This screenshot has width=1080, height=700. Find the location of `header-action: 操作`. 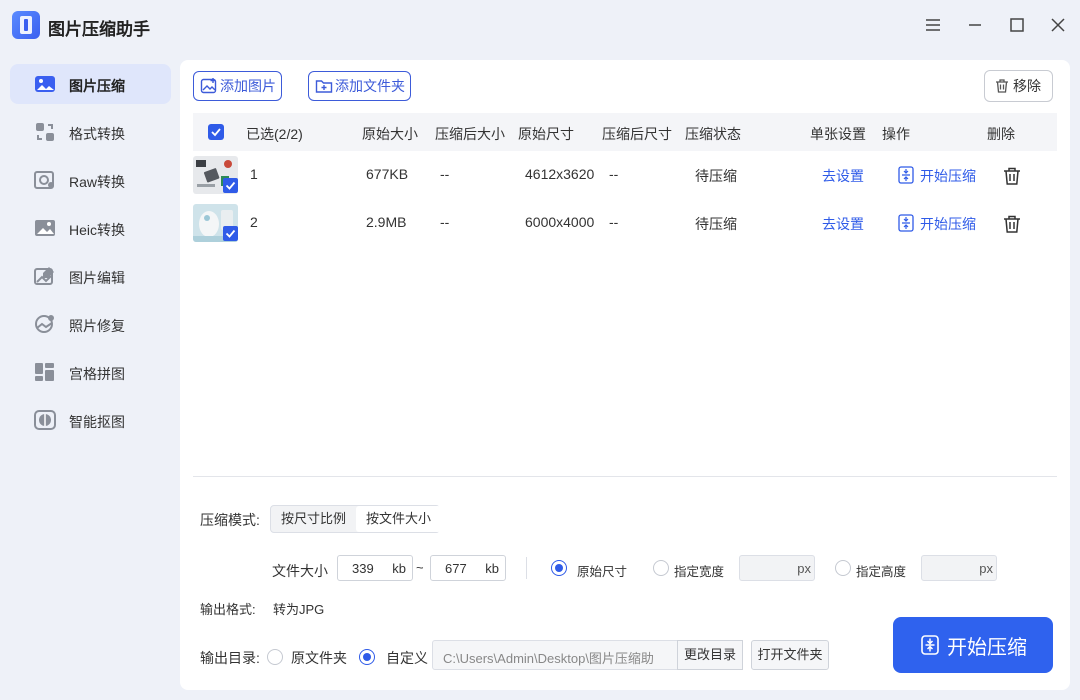

header-action: 操作 is located at coordinates (896, 134).